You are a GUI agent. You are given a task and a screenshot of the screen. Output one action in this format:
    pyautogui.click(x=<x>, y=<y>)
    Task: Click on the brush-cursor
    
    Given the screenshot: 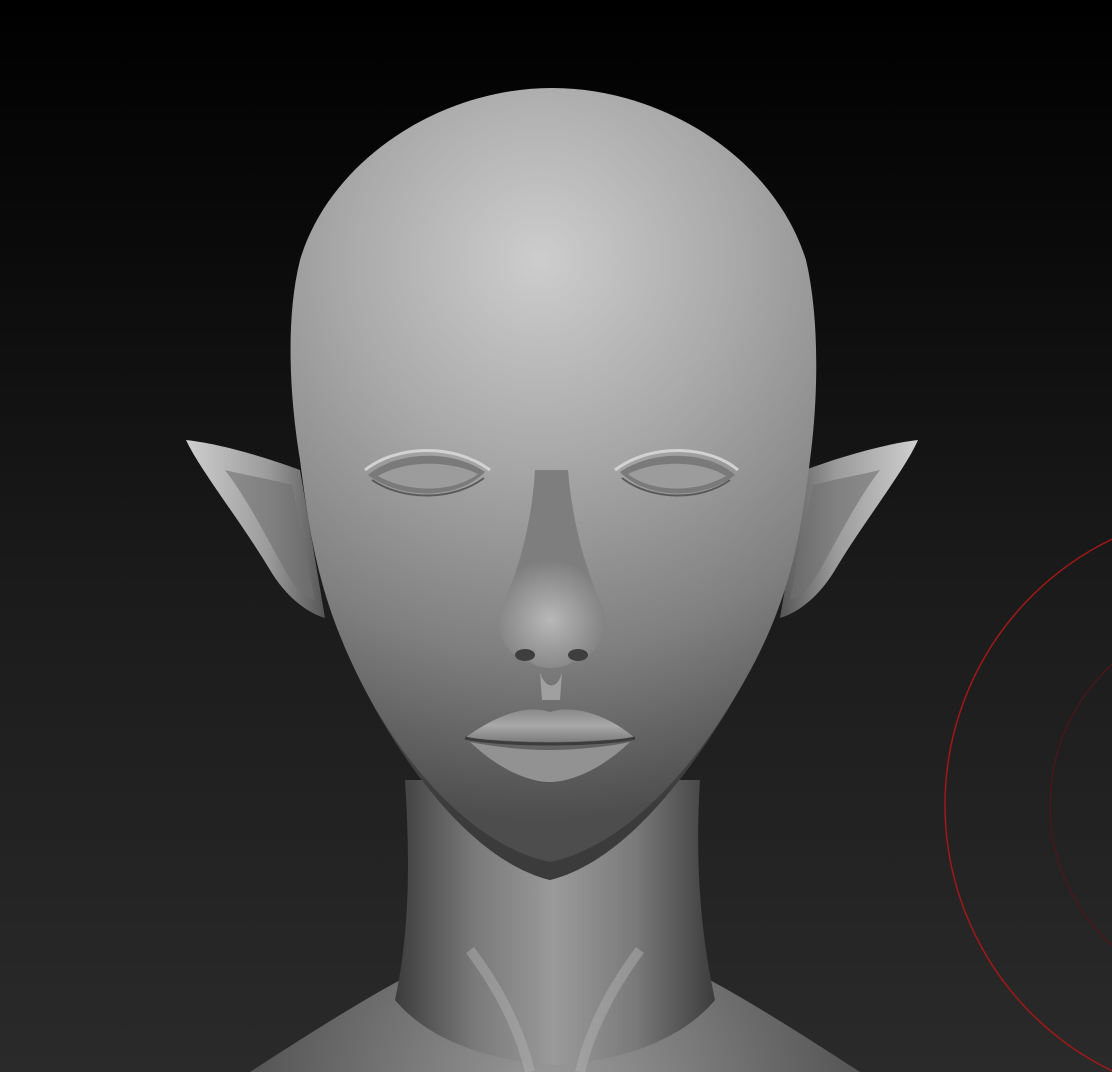 What is the action you would take?
    pyautogui.click(x=1028, y=791)
    